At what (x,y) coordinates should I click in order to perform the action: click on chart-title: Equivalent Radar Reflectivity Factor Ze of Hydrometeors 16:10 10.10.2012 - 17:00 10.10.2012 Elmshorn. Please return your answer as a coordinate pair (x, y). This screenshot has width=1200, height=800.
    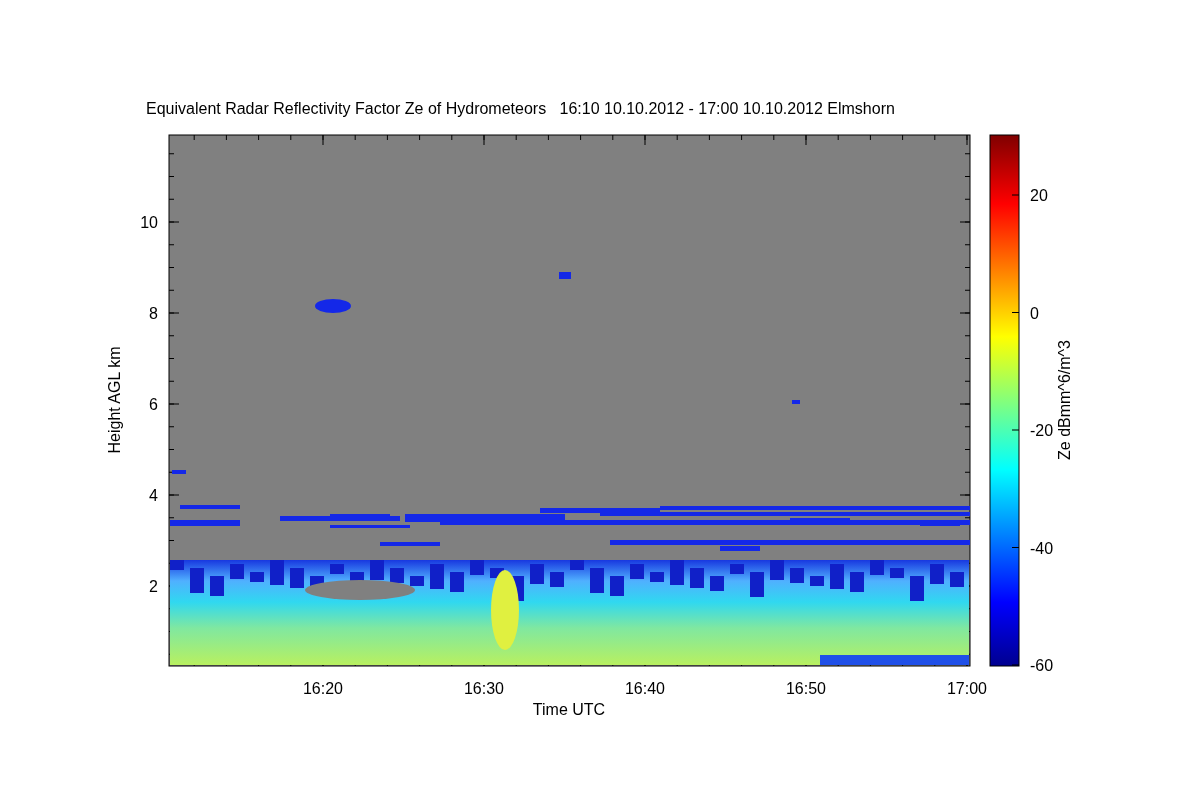
    Looking at the image, I should click on (520, 108).